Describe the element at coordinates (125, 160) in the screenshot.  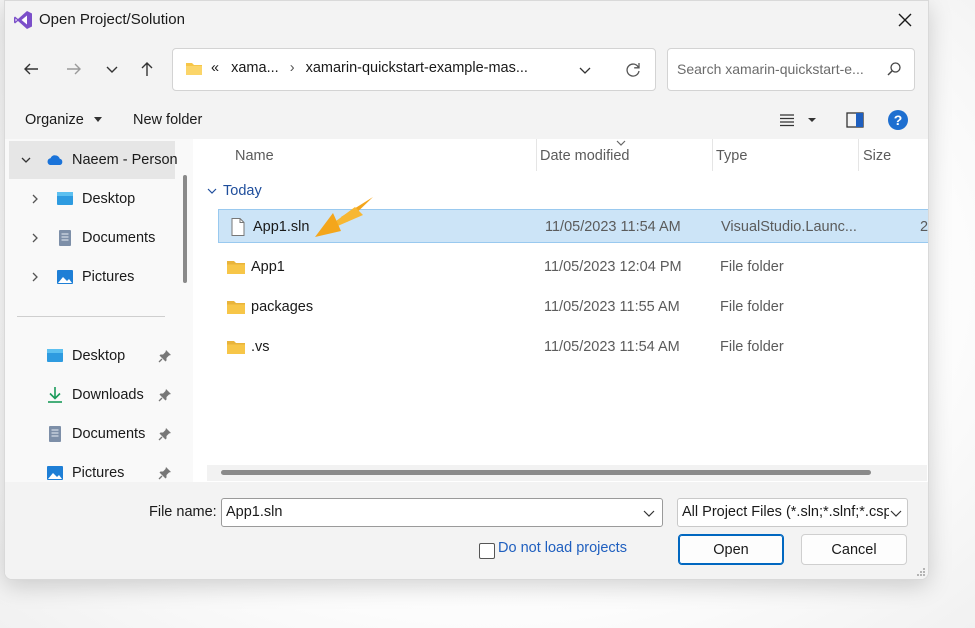
I see `nav-item-label: Naeem - Person` at that location.